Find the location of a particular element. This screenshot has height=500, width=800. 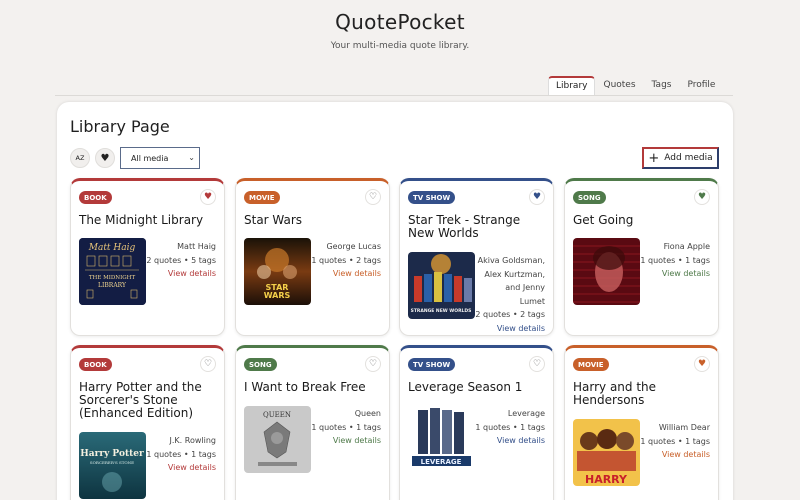

card-meta: Matt Haig 2 quotes • 5 tags View details is located at coordinates (181, 260).